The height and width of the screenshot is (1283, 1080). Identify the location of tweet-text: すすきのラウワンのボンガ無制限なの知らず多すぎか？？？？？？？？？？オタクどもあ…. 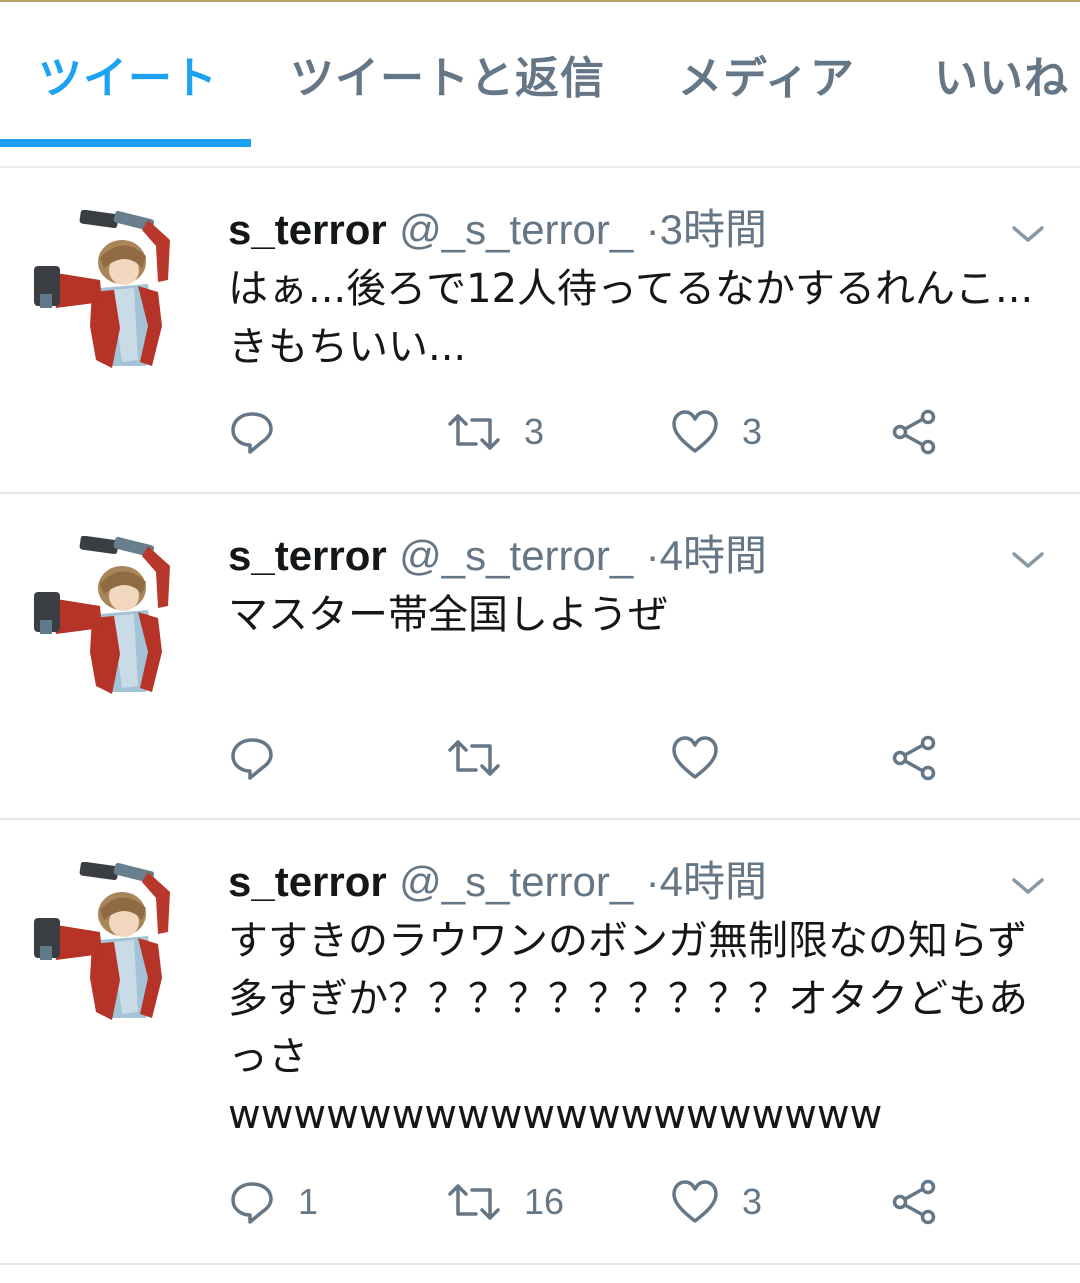
(628, 1028).